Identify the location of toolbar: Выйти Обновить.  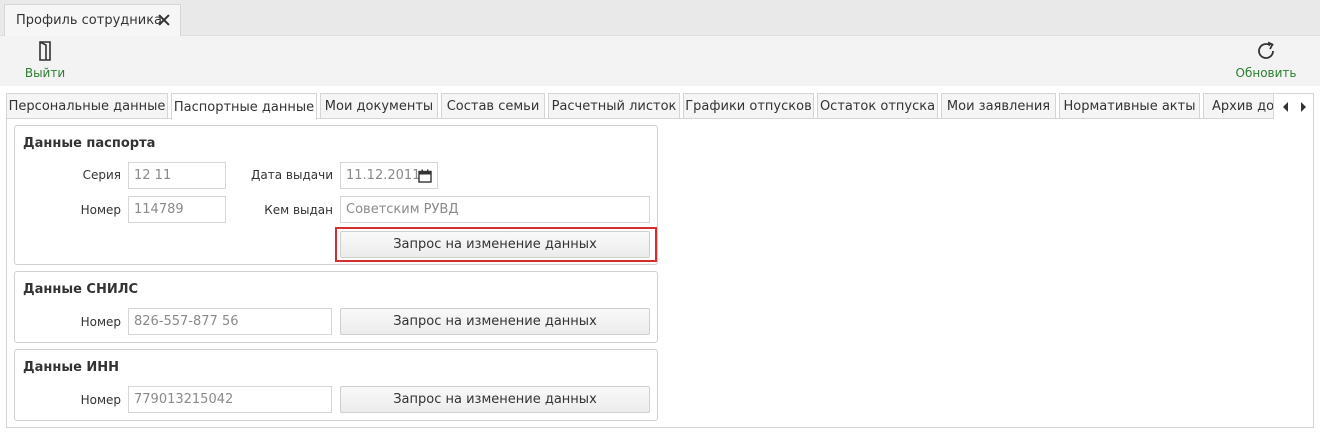
(660, 61).